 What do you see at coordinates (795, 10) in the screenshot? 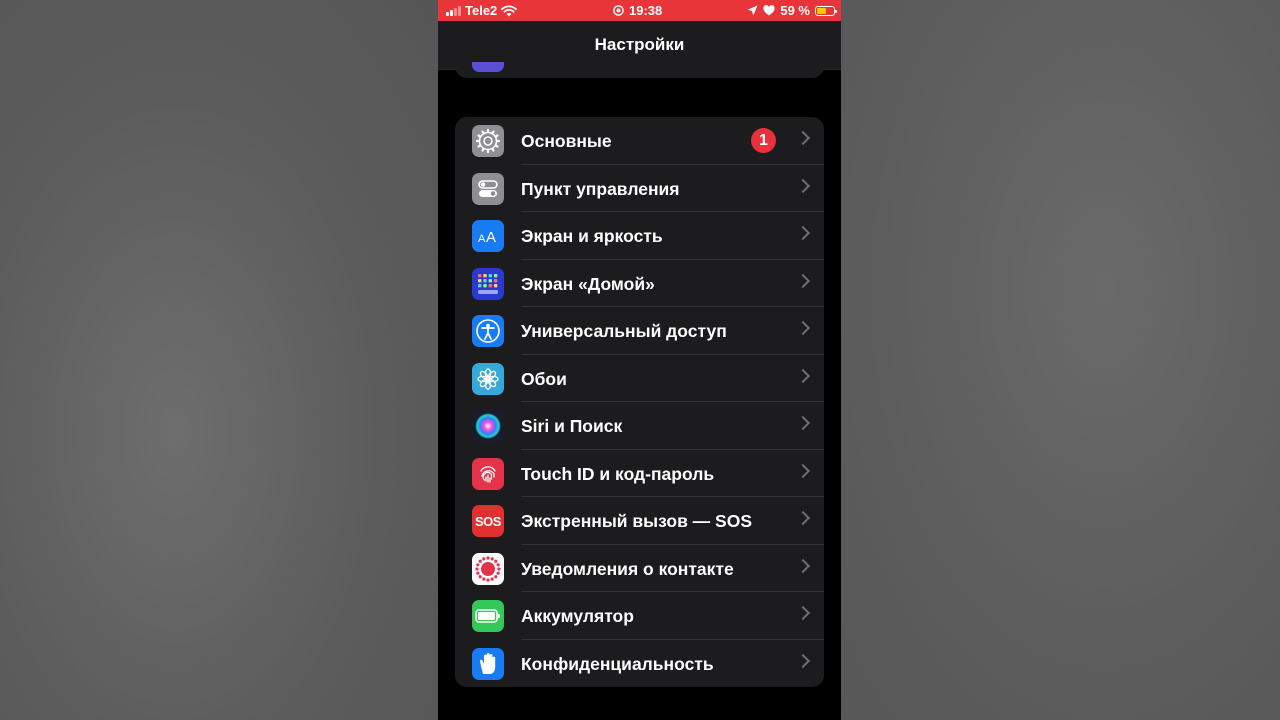
I see `battery-percent: 59 %` at bounding box center [795, 10].